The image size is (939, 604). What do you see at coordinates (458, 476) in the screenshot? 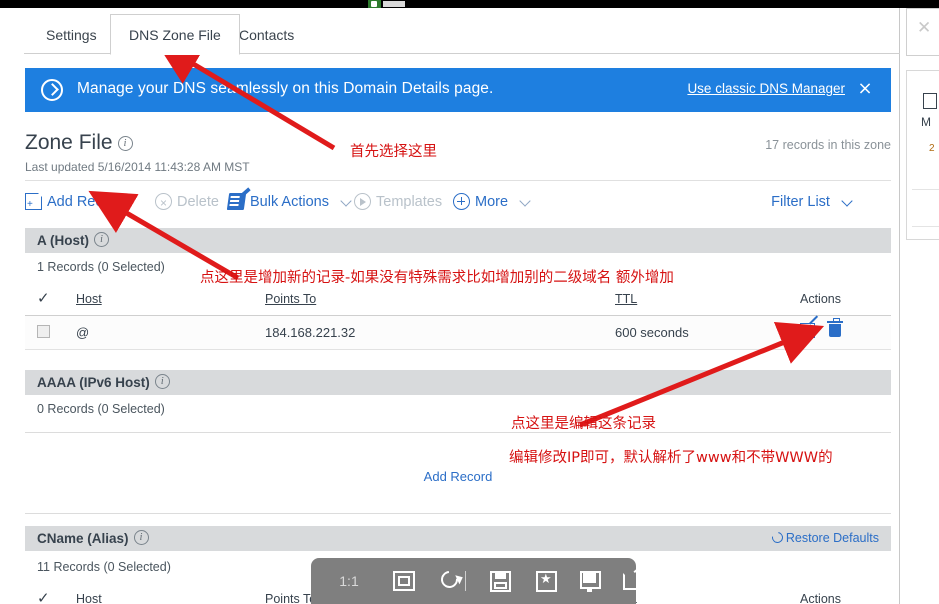
I see `add-record-link-aaaa: Add Record` at bounding box center [458, 476].